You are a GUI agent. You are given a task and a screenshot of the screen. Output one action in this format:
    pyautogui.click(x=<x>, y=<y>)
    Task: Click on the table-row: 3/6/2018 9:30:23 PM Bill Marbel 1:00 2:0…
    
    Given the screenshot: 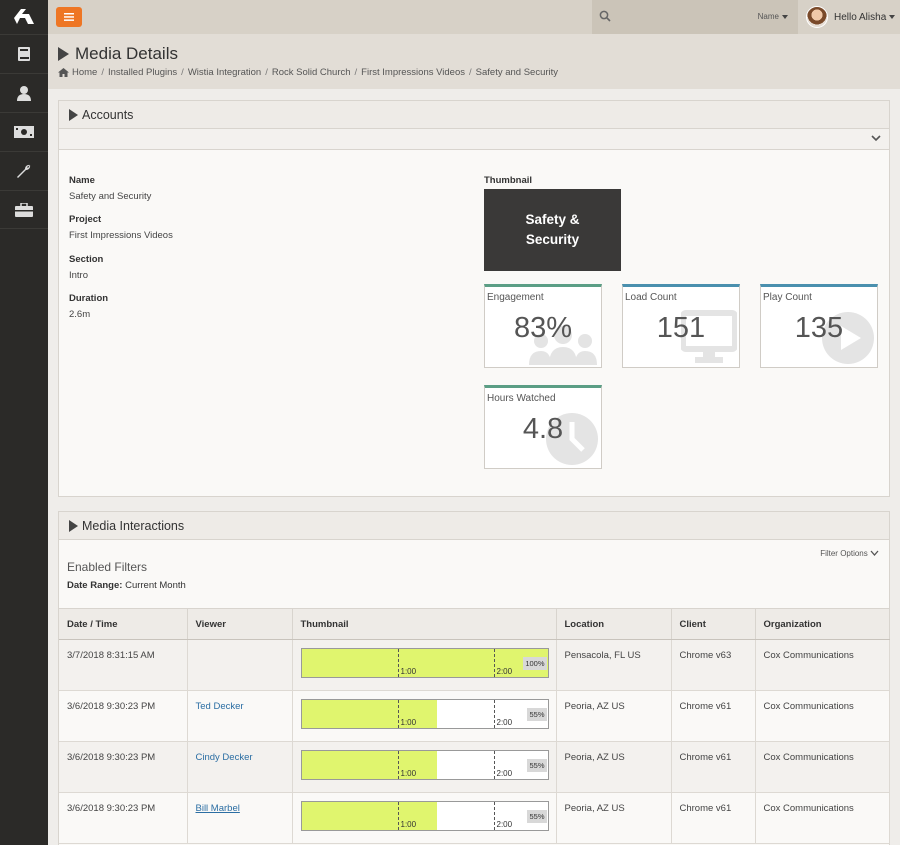 What is the action you would take?
    pyautogui.click(x=474, y=818)
    